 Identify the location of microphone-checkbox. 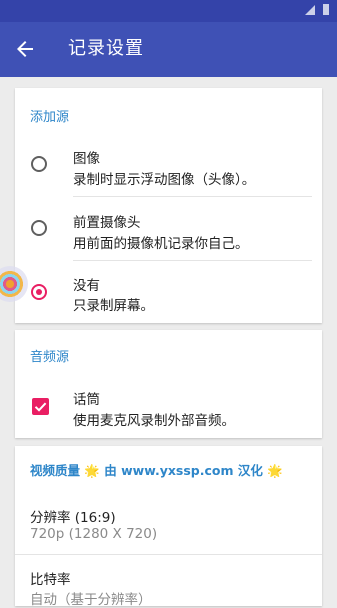
(40, 406).